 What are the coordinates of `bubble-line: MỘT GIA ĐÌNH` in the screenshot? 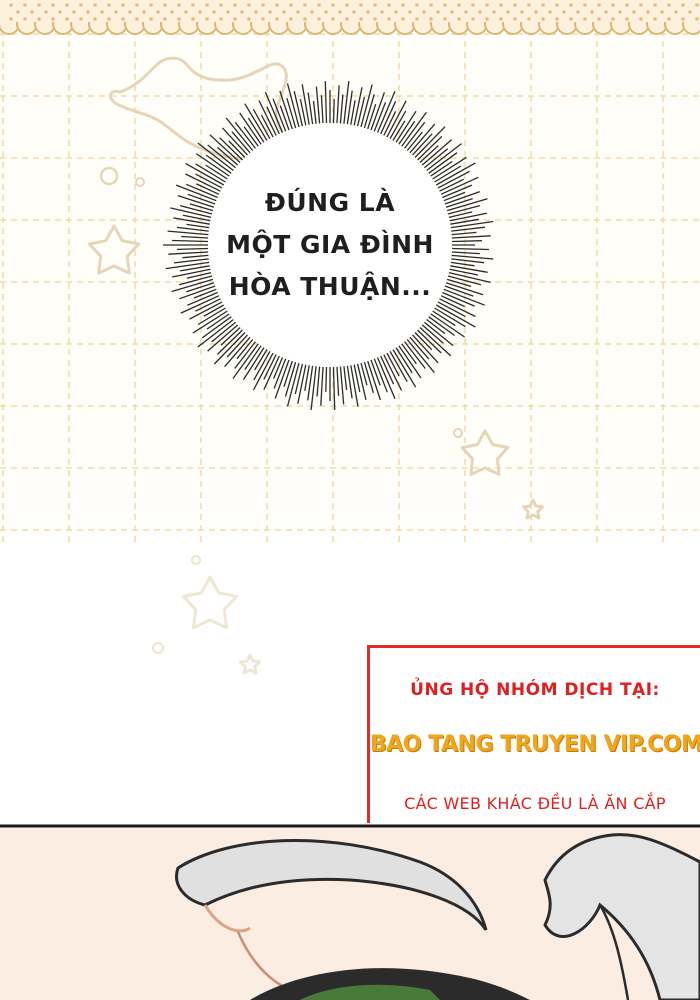 It's located at (330, 244).